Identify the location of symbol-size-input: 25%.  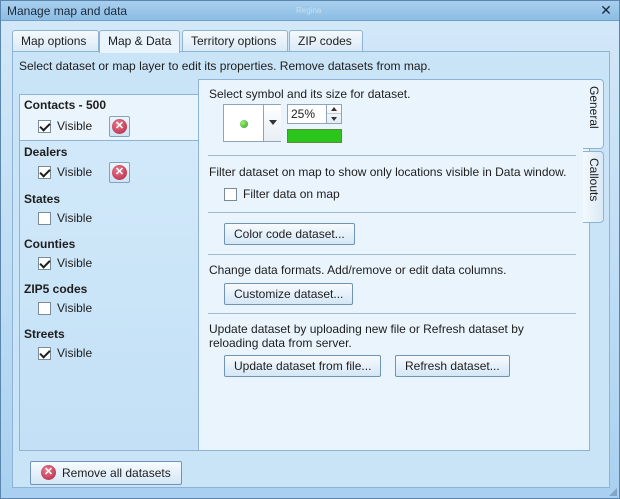
(307, 114).